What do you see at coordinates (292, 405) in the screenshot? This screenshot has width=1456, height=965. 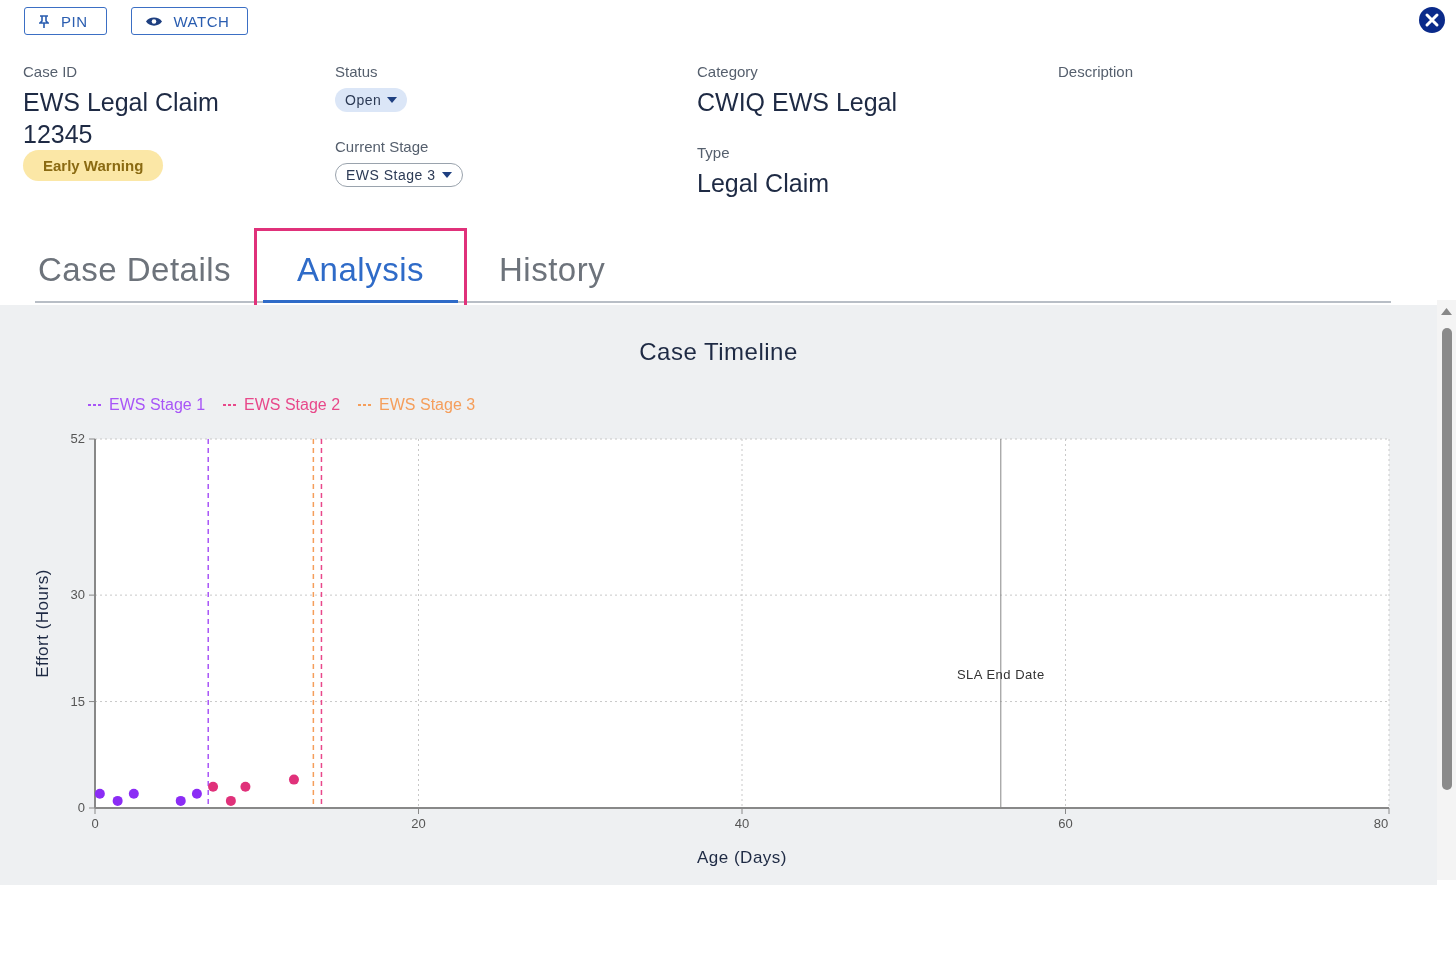 I see `legend-label: EWS Stage 2` at bounding box center [292, 405].